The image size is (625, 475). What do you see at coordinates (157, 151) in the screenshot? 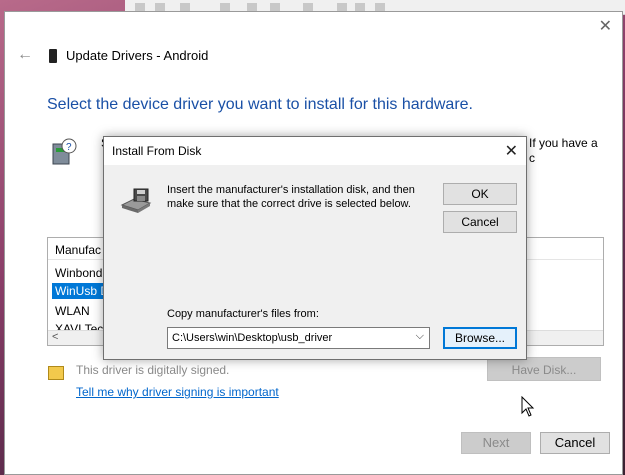
I see `dialog-title: Install From Disk` at bounding box center [157, 151].